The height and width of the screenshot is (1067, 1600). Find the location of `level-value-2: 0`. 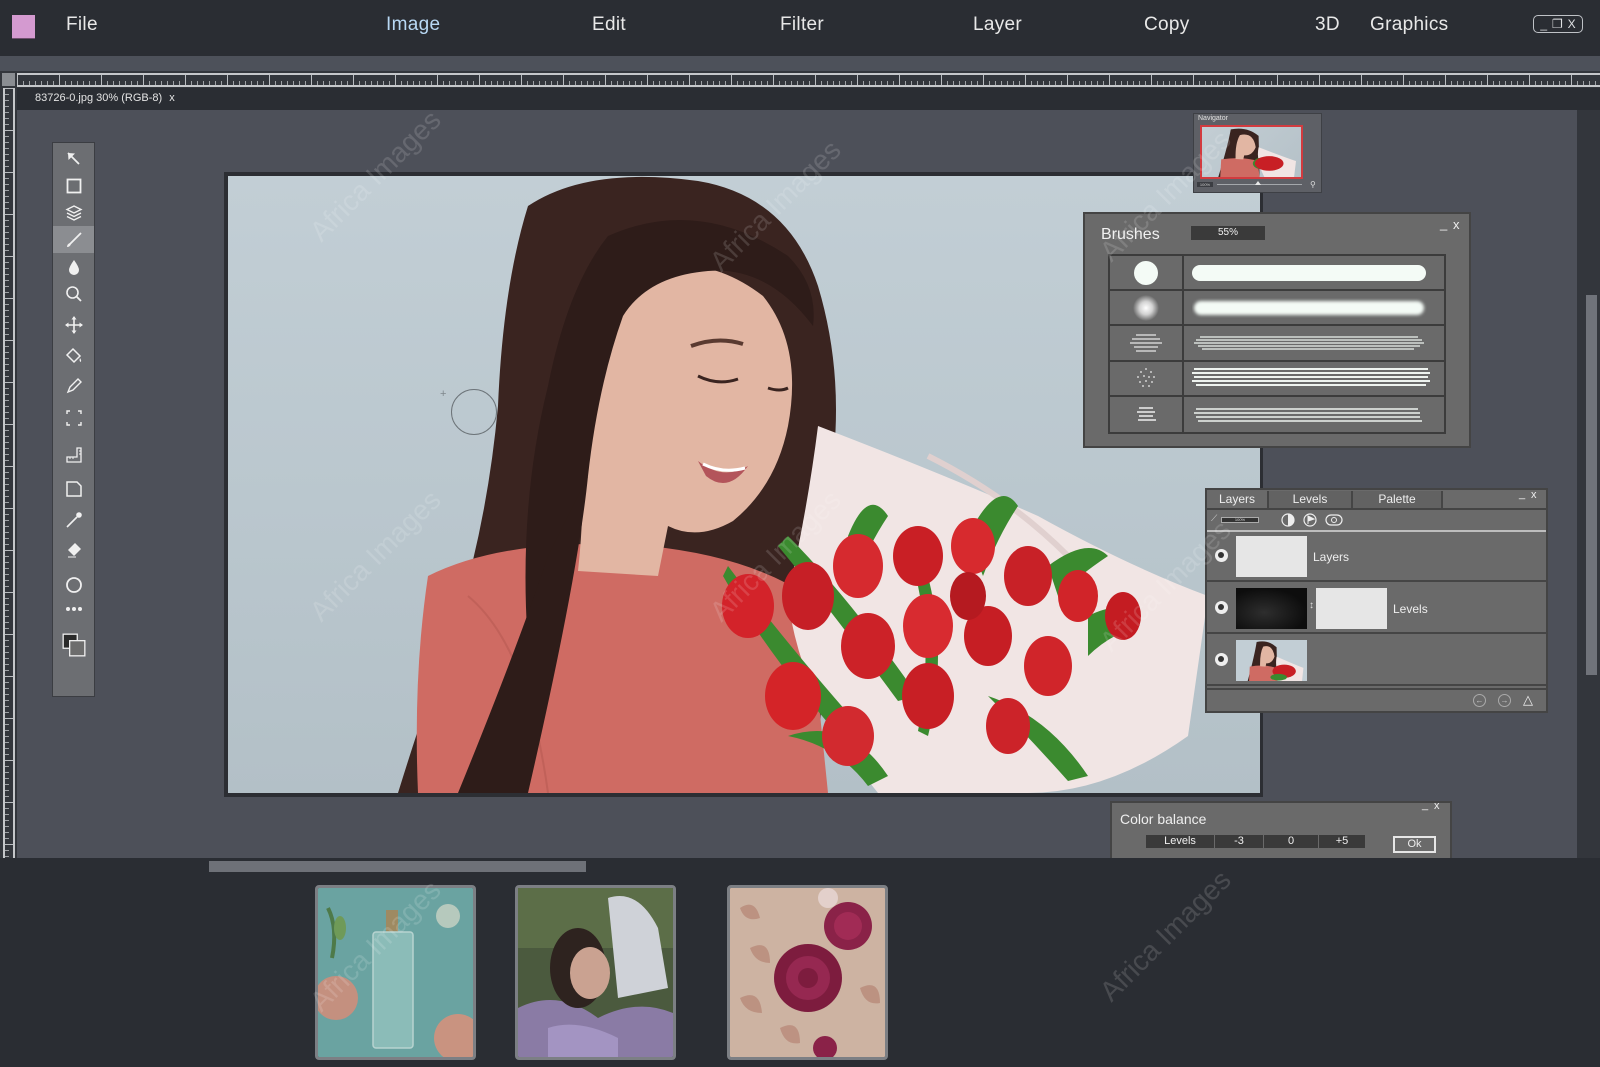

level-value-2: 0 is located at coordinates (1291, 841).